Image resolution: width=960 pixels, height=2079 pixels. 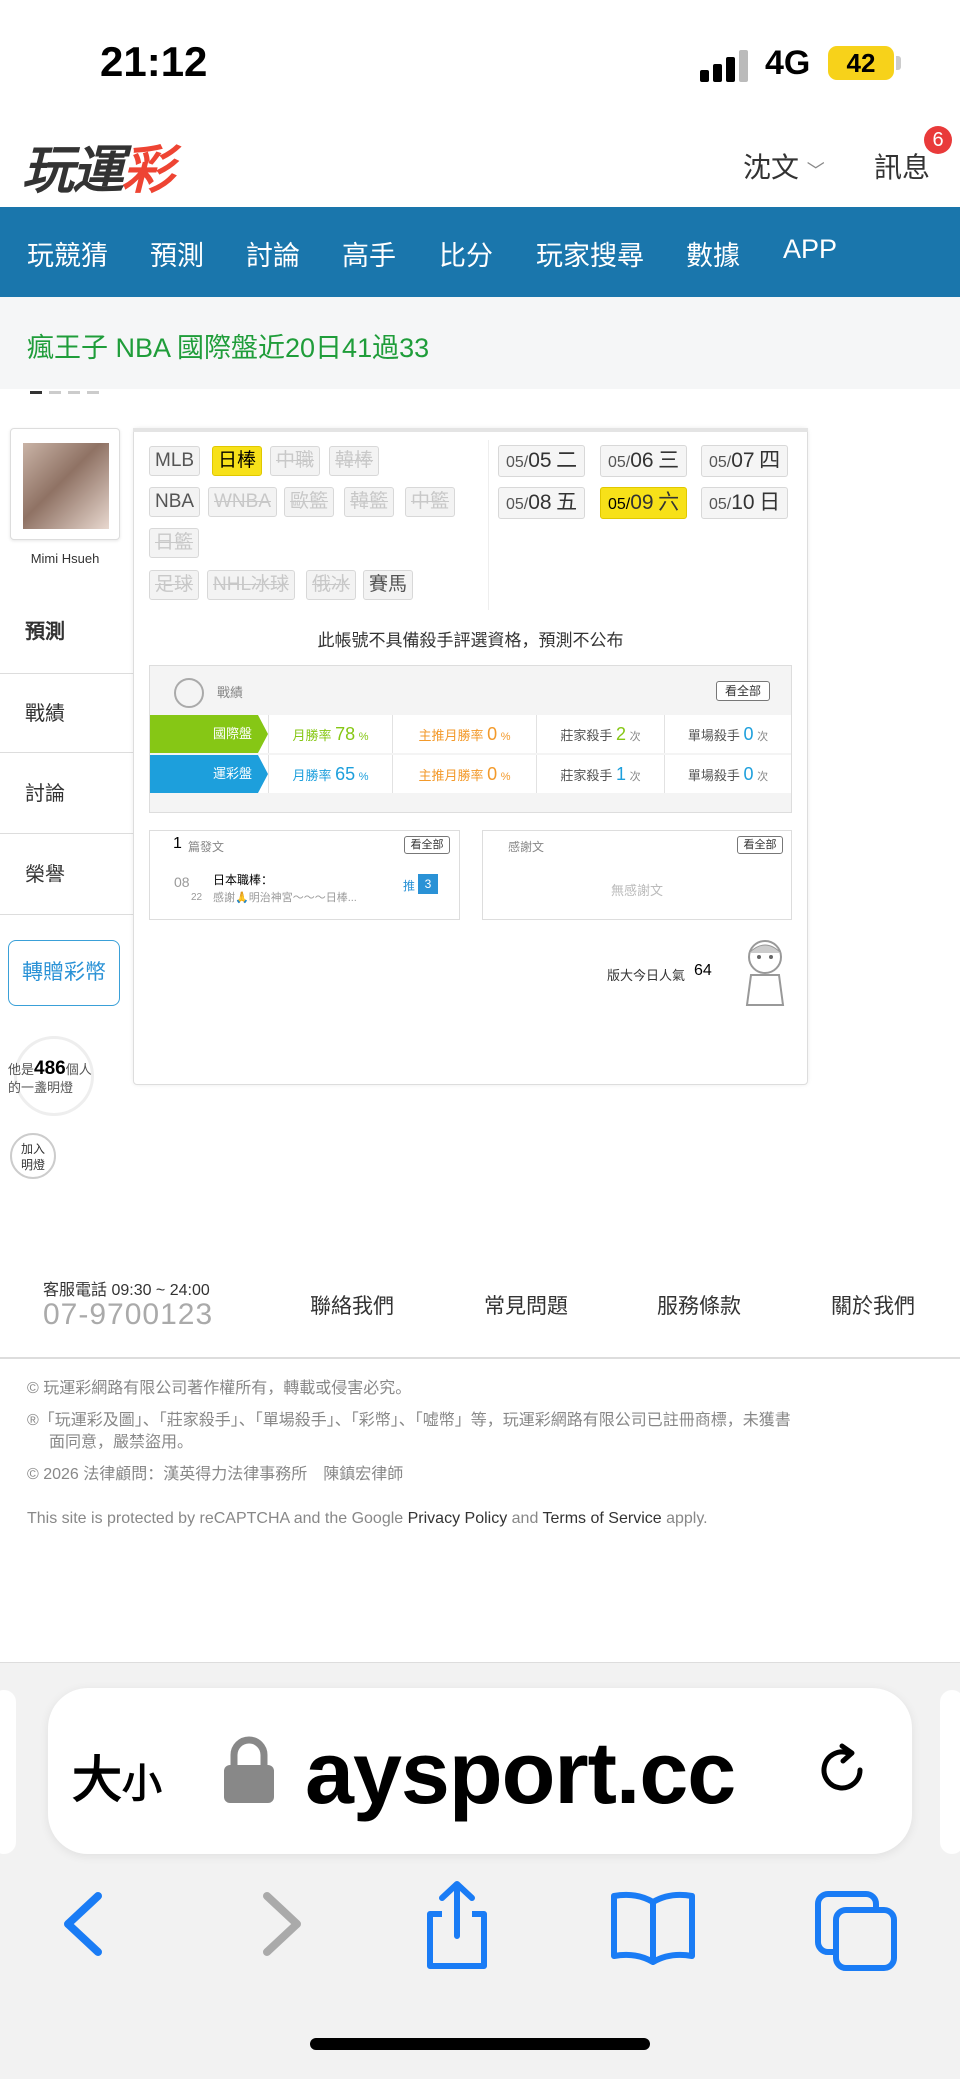 I want to click on lamp-follower-text: 他是486個人 的一盞明燈, so click(x=50, y=1076).